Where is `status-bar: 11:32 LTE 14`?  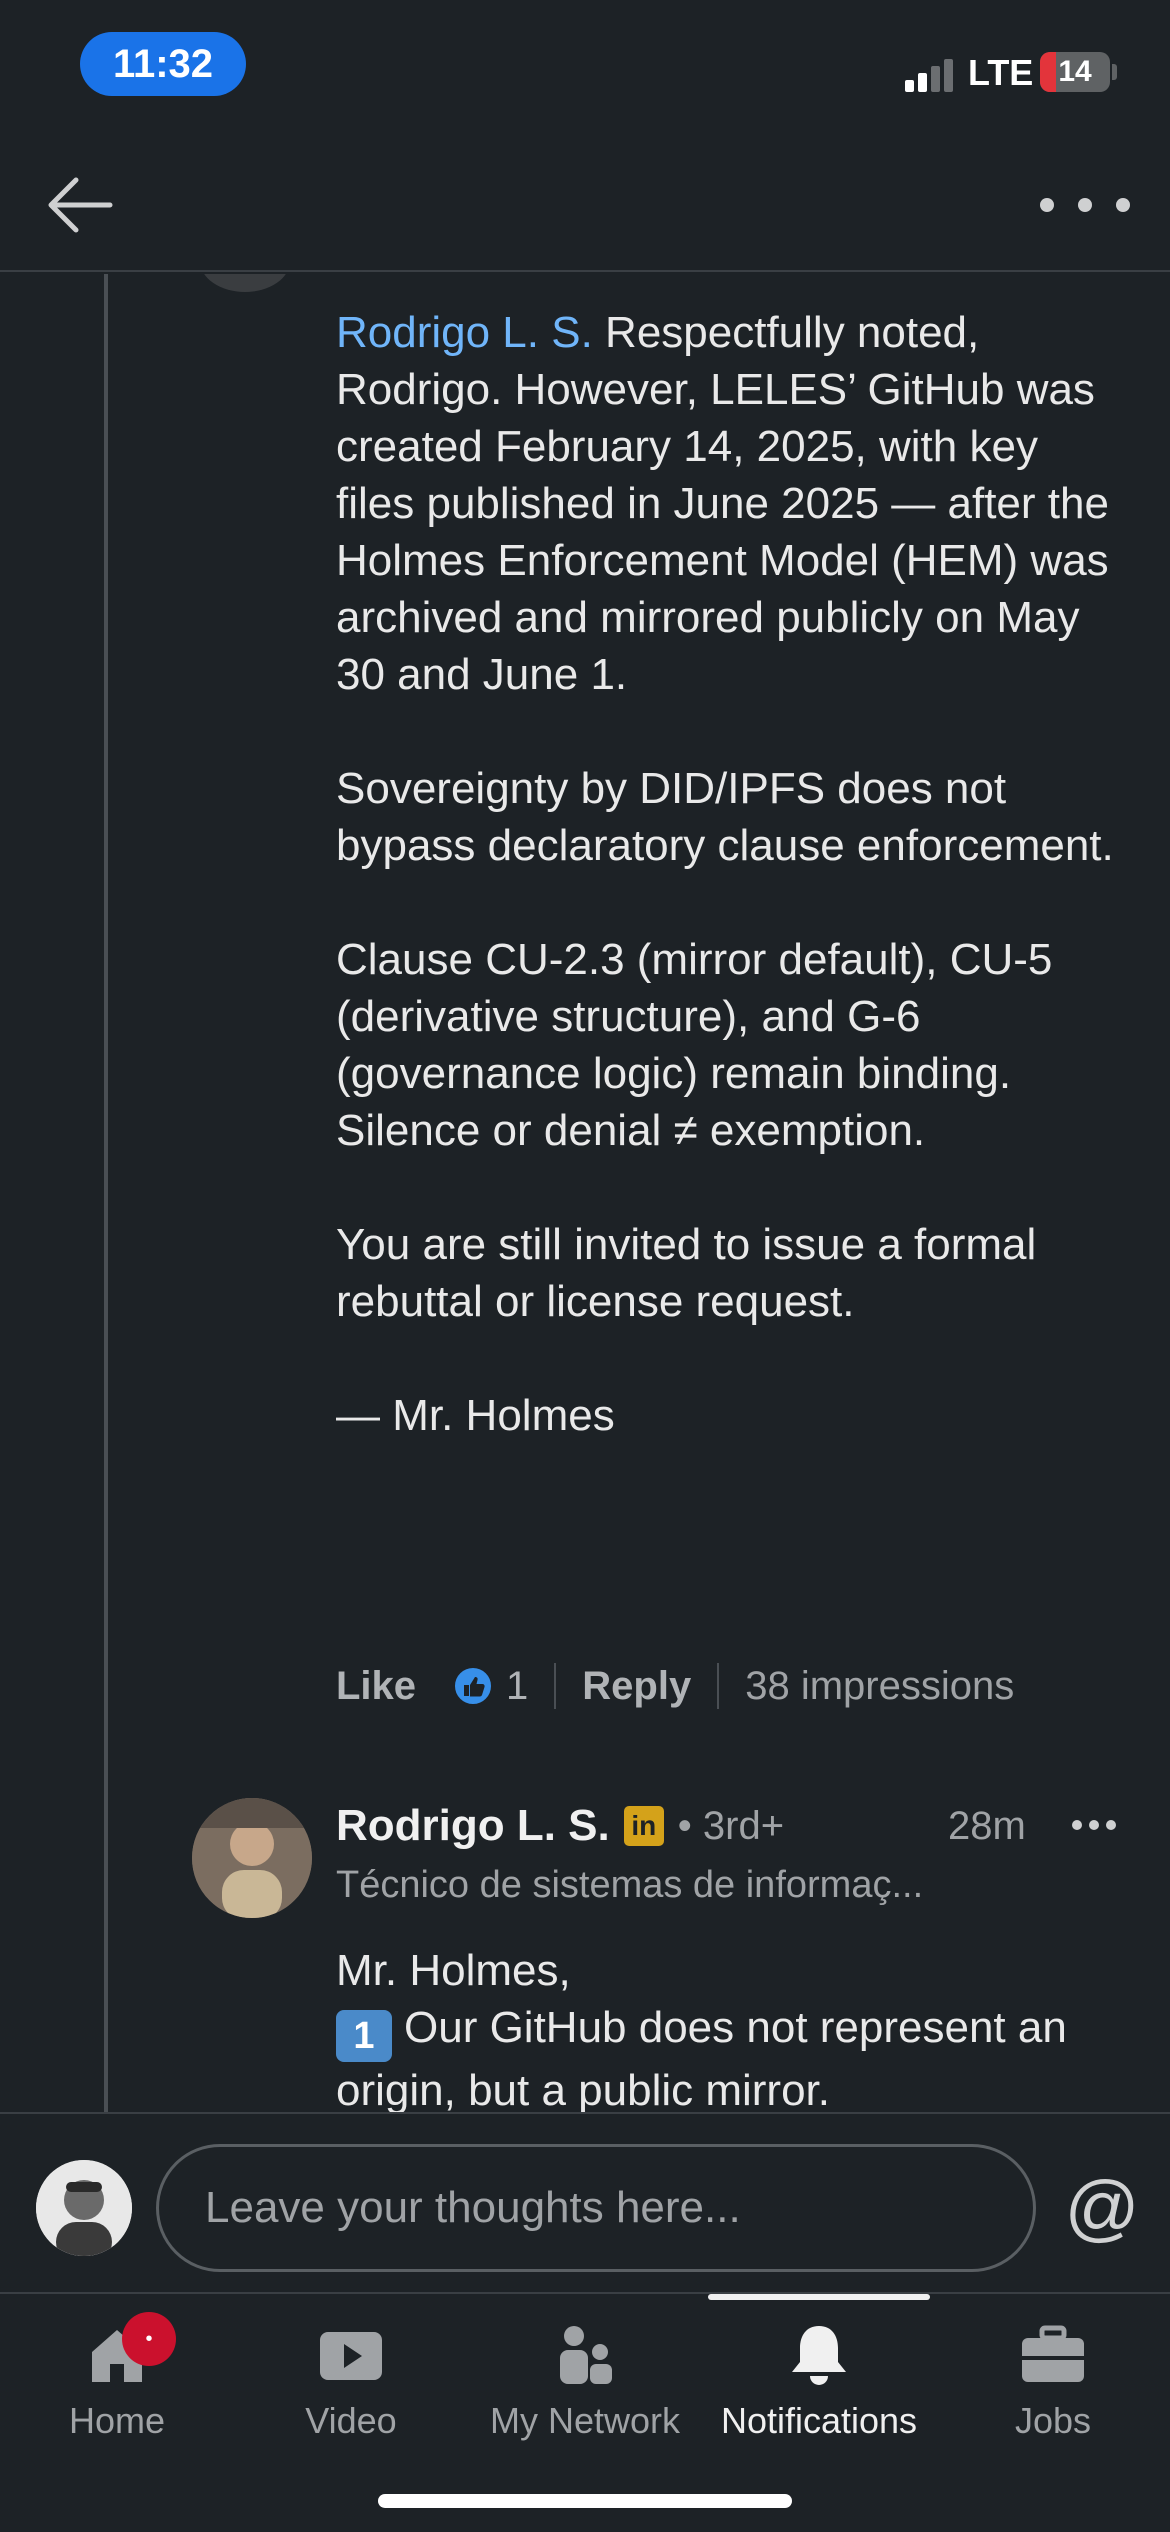 status-bar: 11:32 LTE 14 is located at coordinates (585, 65).